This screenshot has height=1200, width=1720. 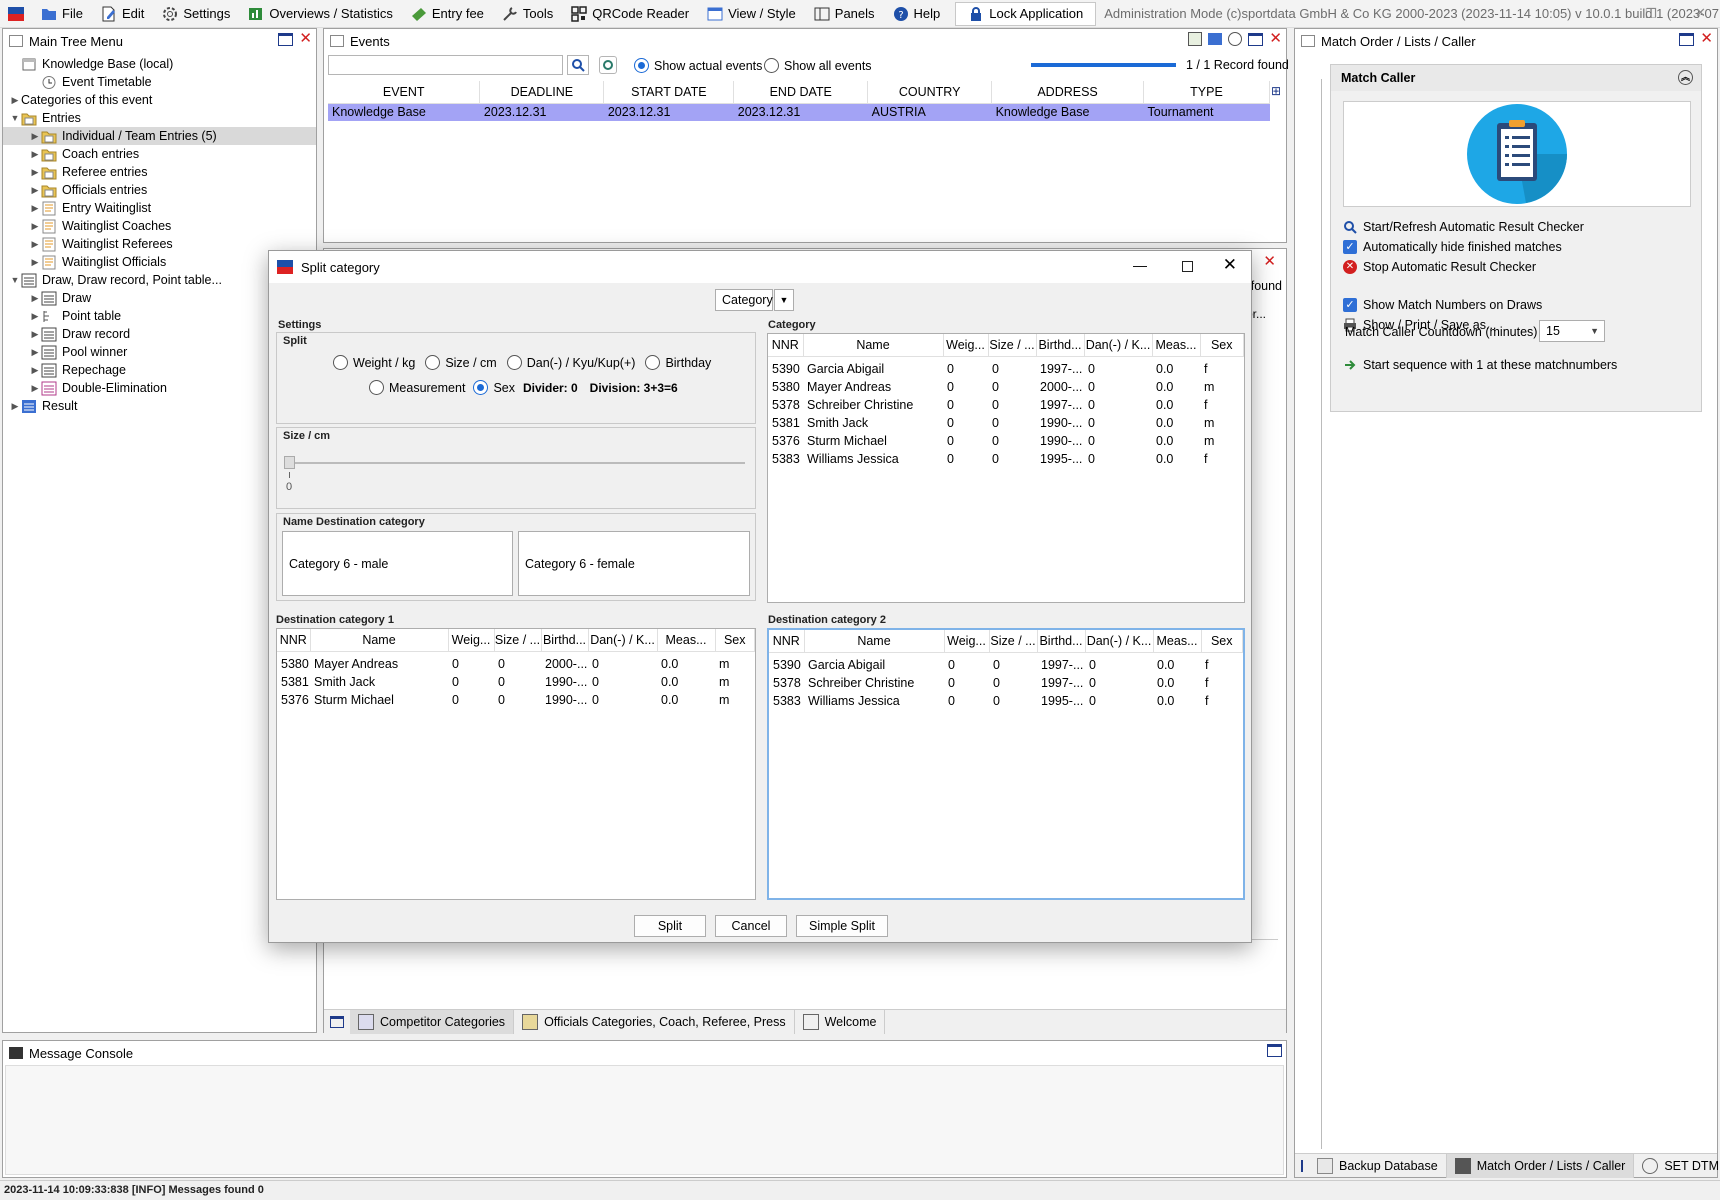 I want to click on column-header: COUNTRY, so click(x=930, y=92).